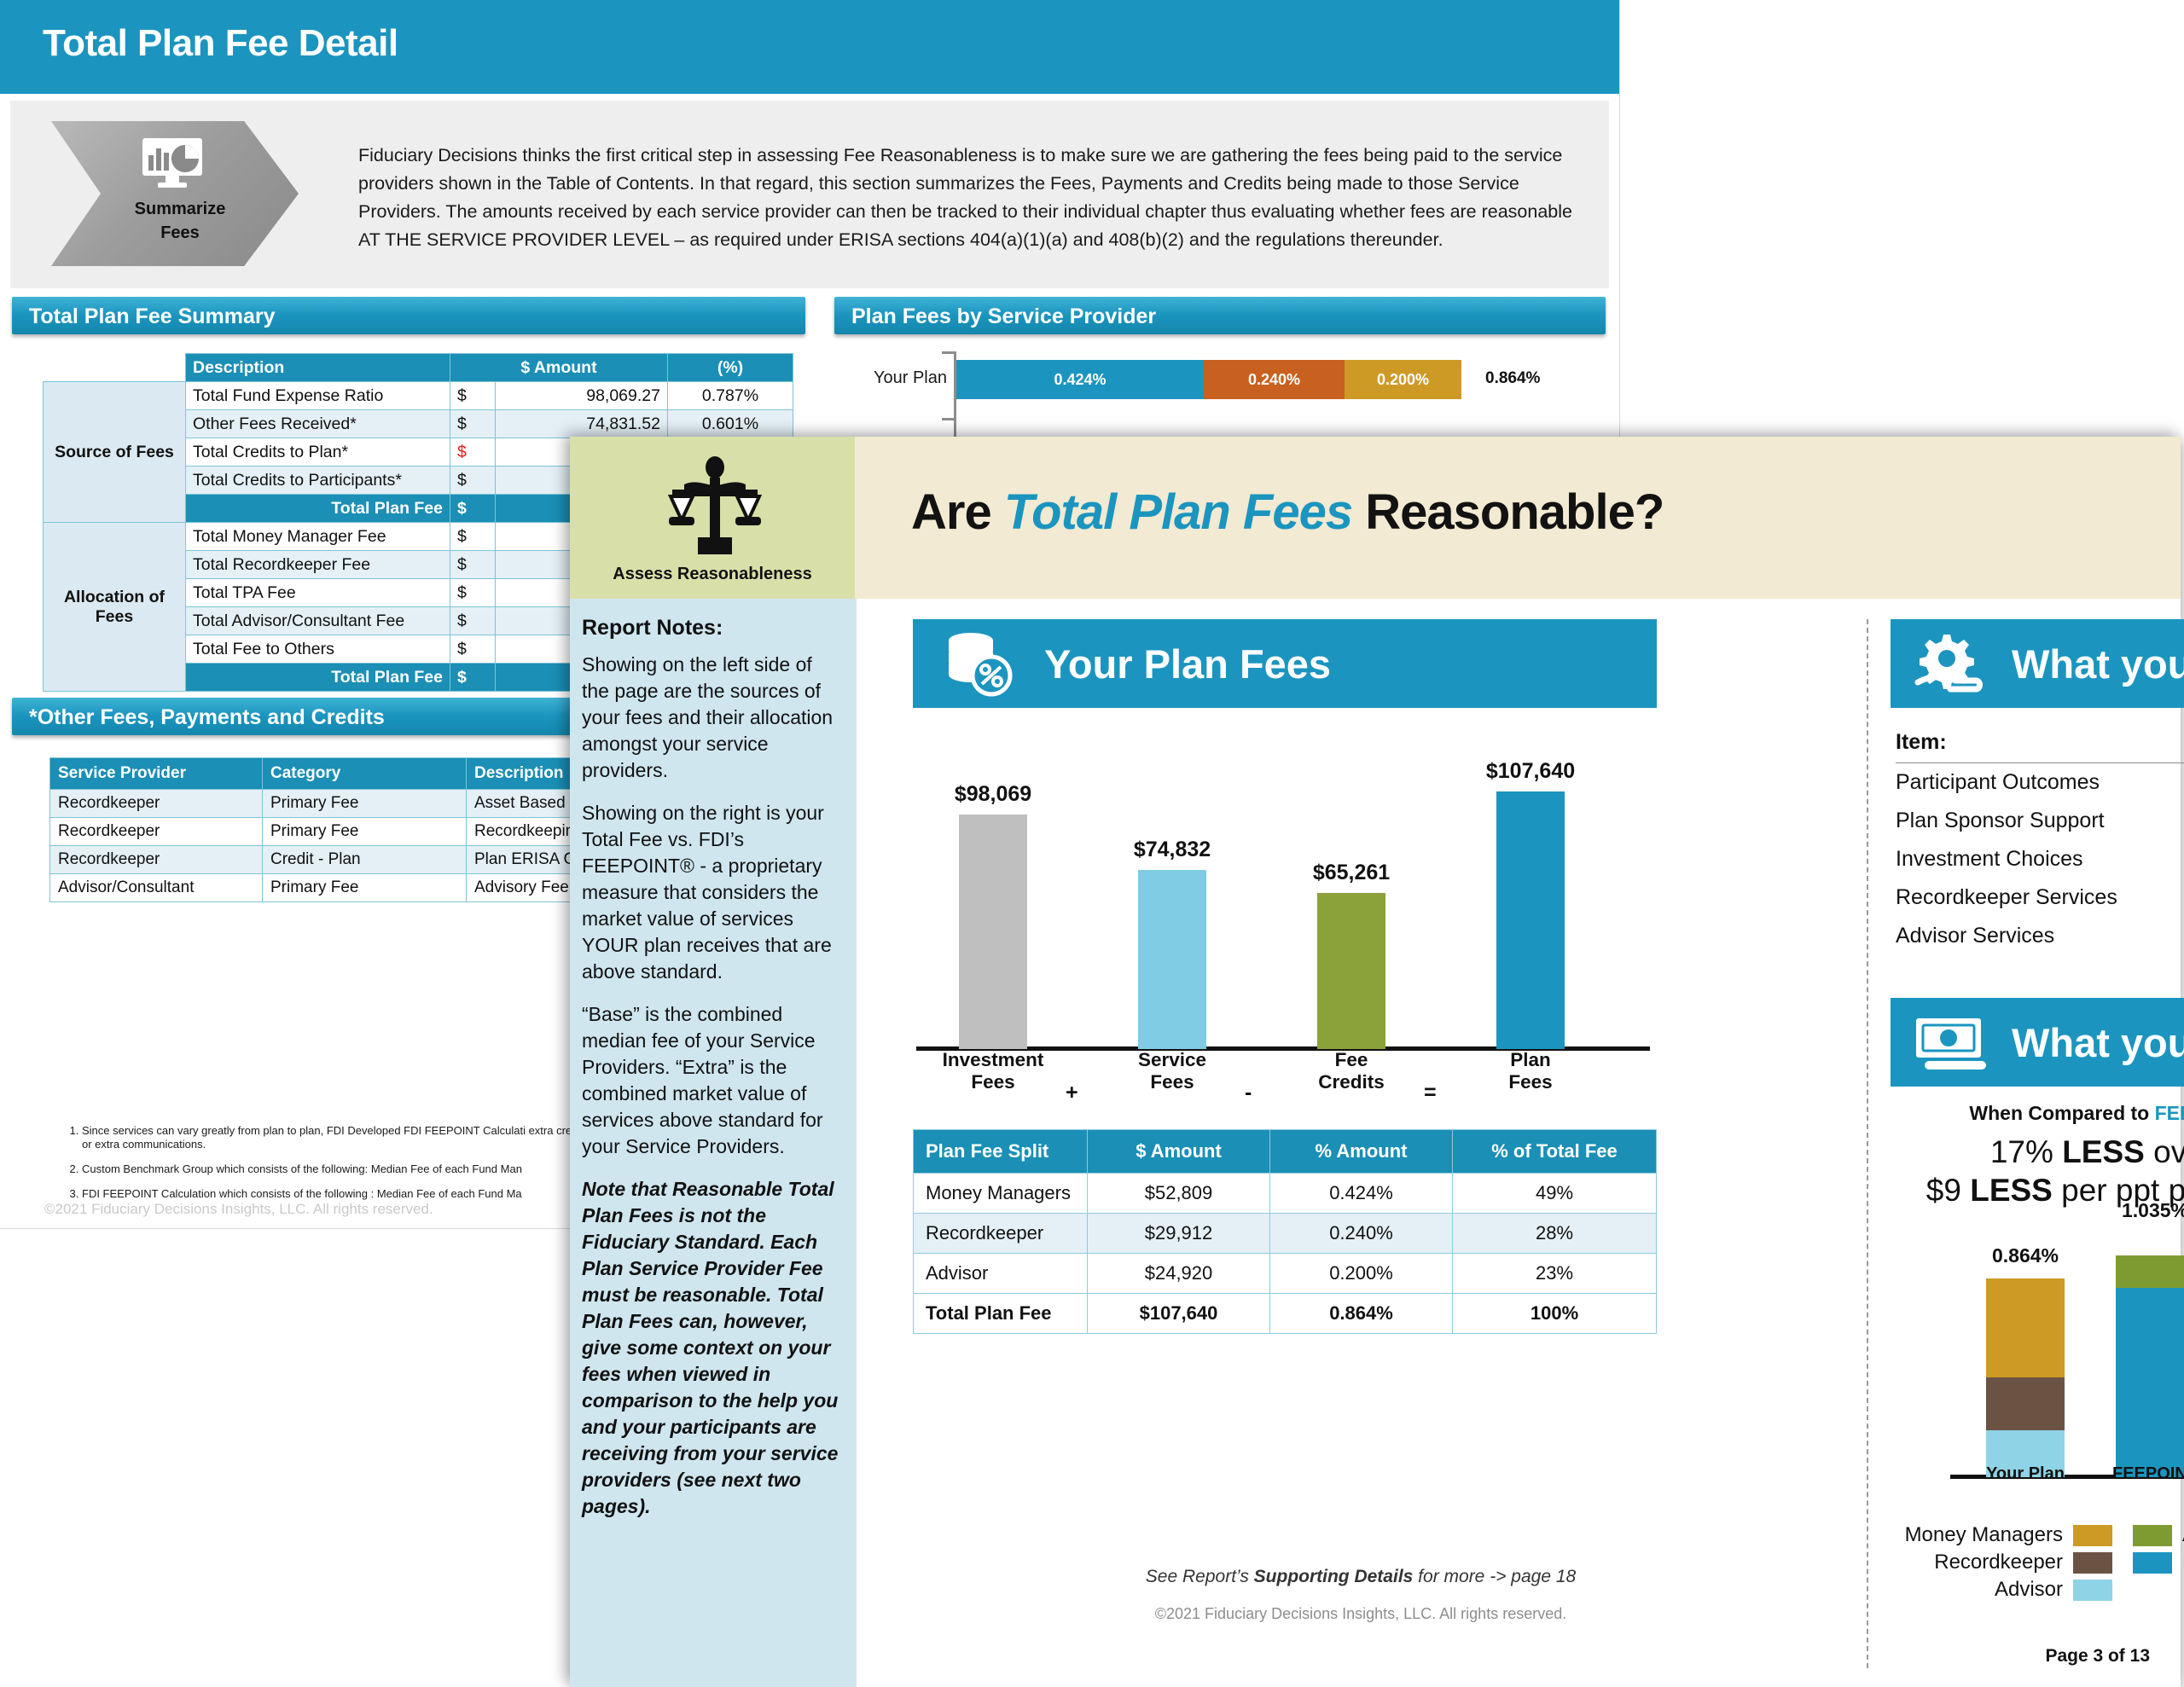  Describe the element at coordinates (318, 368) in the screenshot. I see `col-description: Description` at that location.